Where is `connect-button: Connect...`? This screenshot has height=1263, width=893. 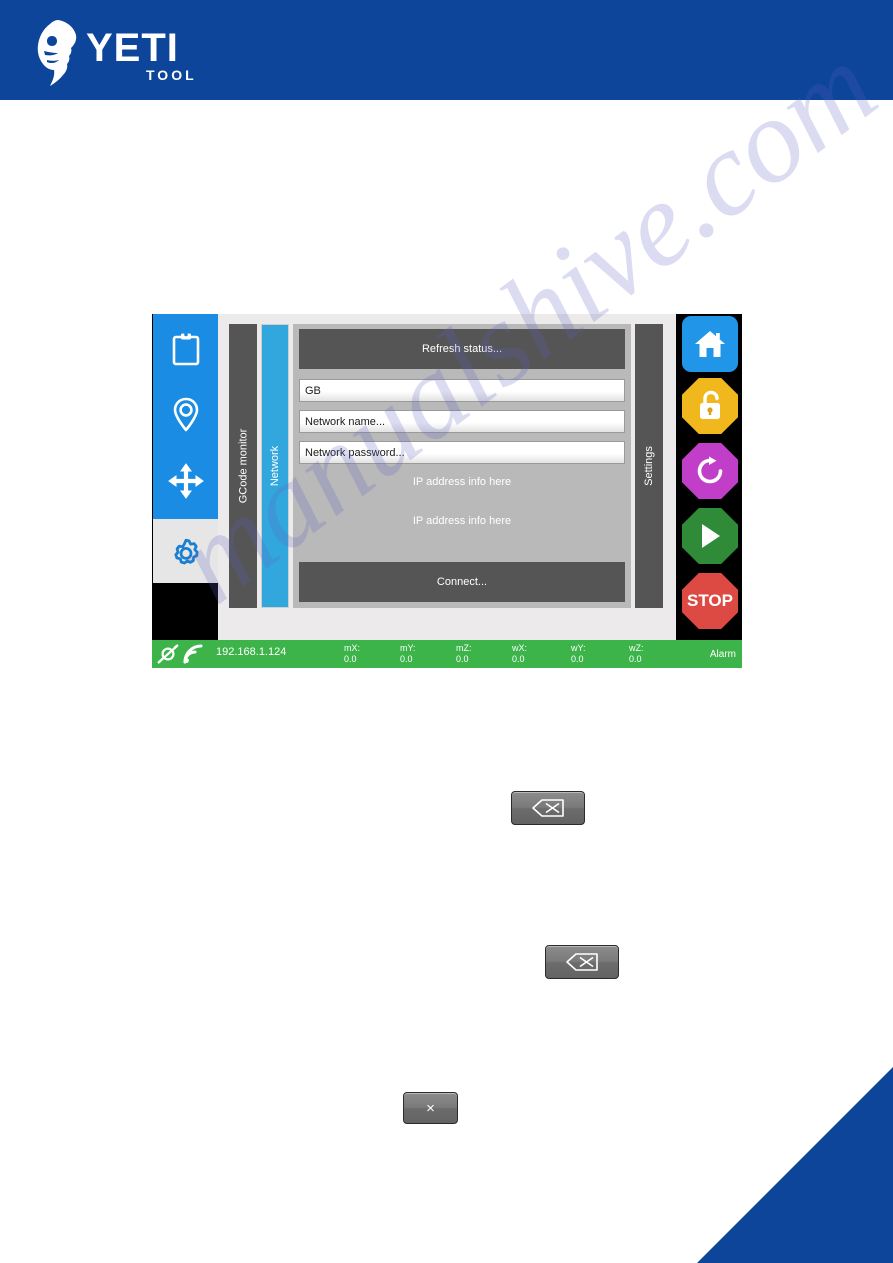
connect-button: Connect... is located at coordinates (462, 582).